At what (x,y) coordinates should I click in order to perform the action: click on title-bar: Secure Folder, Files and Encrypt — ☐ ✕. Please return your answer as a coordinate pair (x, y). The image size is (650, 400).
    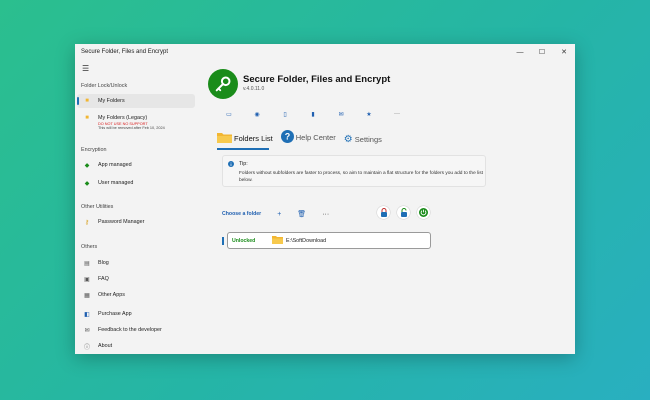
    Looking at the image, I should click on (325, 52).